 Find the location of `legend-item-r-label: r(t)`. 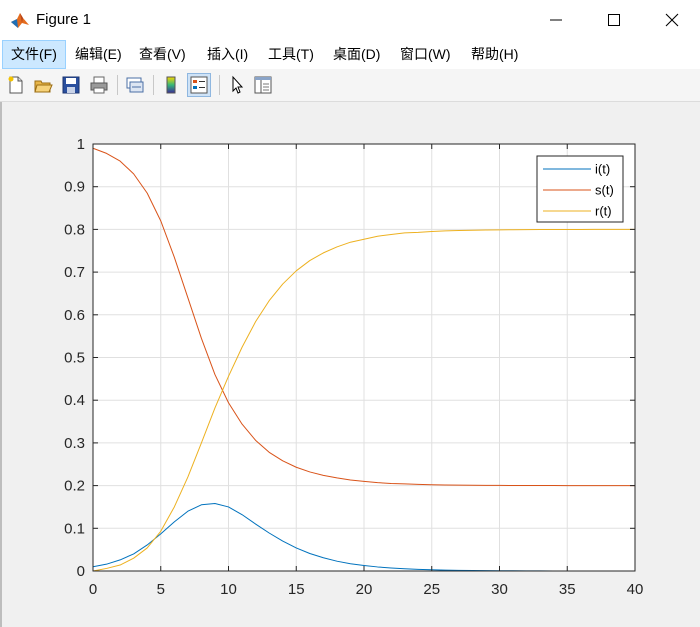

legend-item-r-label: r(t) is located at coordinates (603, 211).